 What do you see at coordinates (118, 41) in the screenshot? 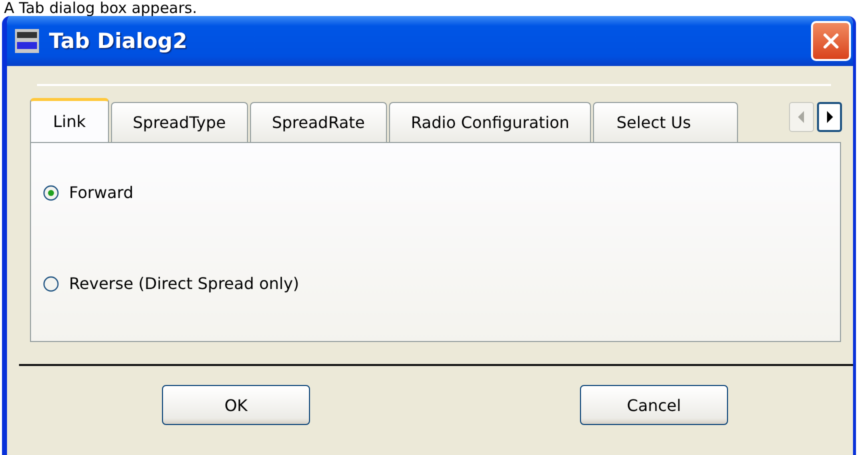
I see `window-title: Tab Dialog2` at bounding box center [118, 41].